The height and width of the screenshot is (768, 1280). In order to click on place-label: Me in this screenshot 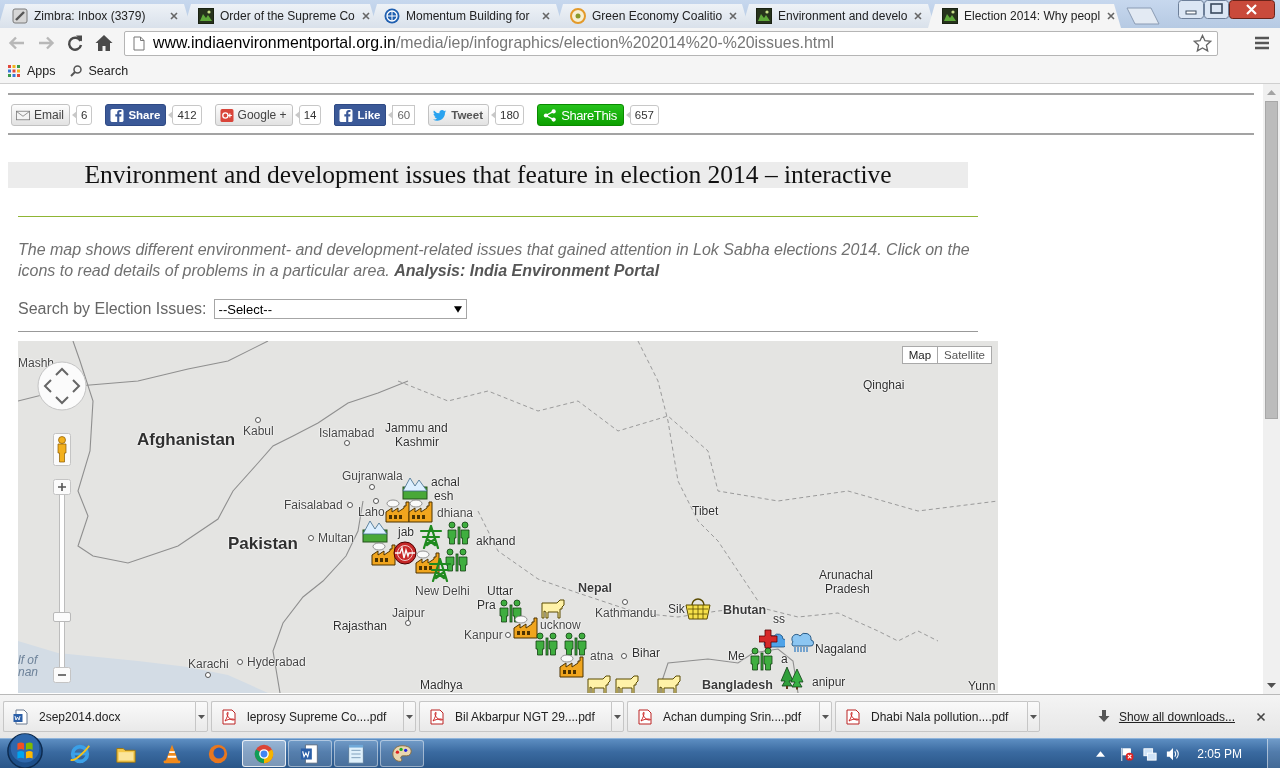, I will do `click(736, 656)`.